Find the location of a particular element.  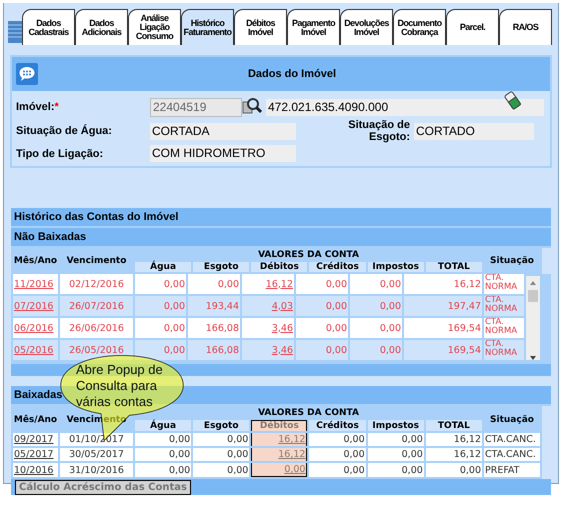

tab: Dados Cadastrais is located at coordinates (48, 27).